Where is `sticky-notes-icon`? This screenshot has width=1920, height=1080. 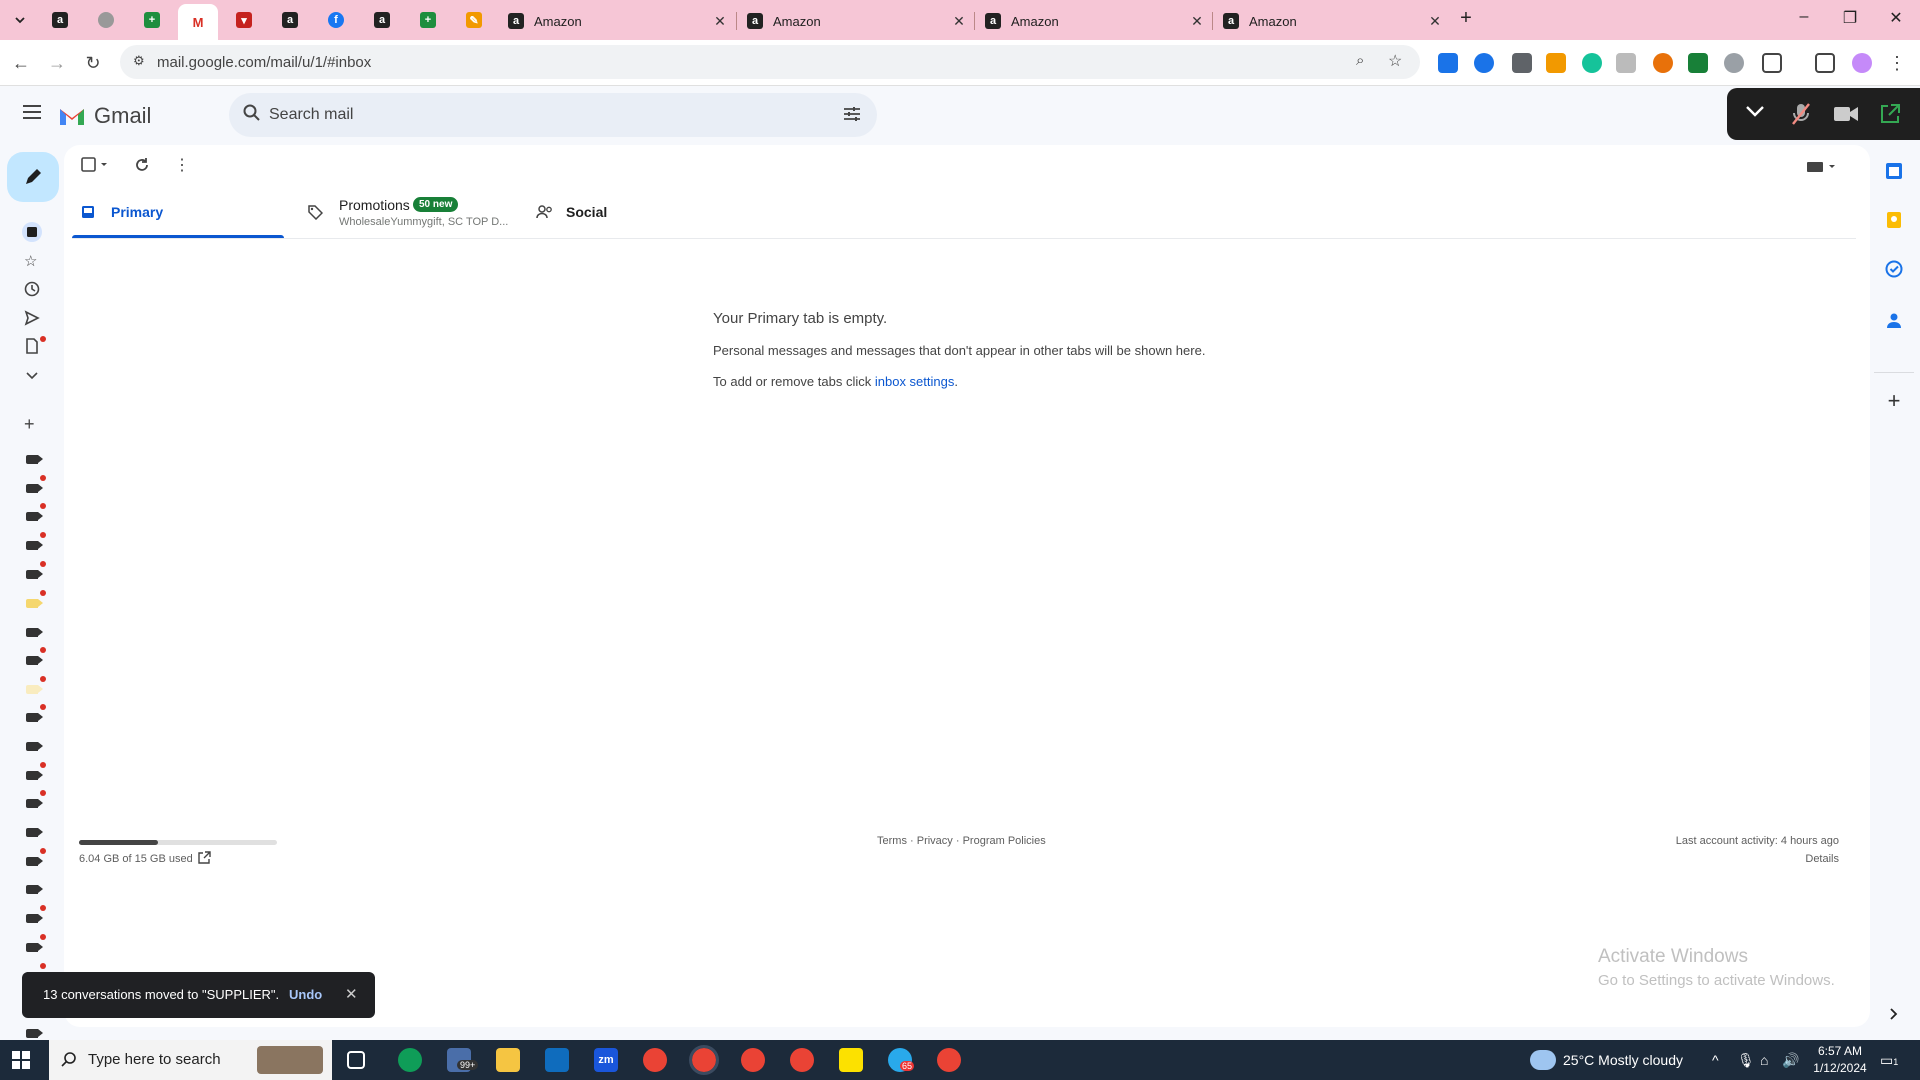
sticky-notes-icon is located at coordinates (851, 1060).